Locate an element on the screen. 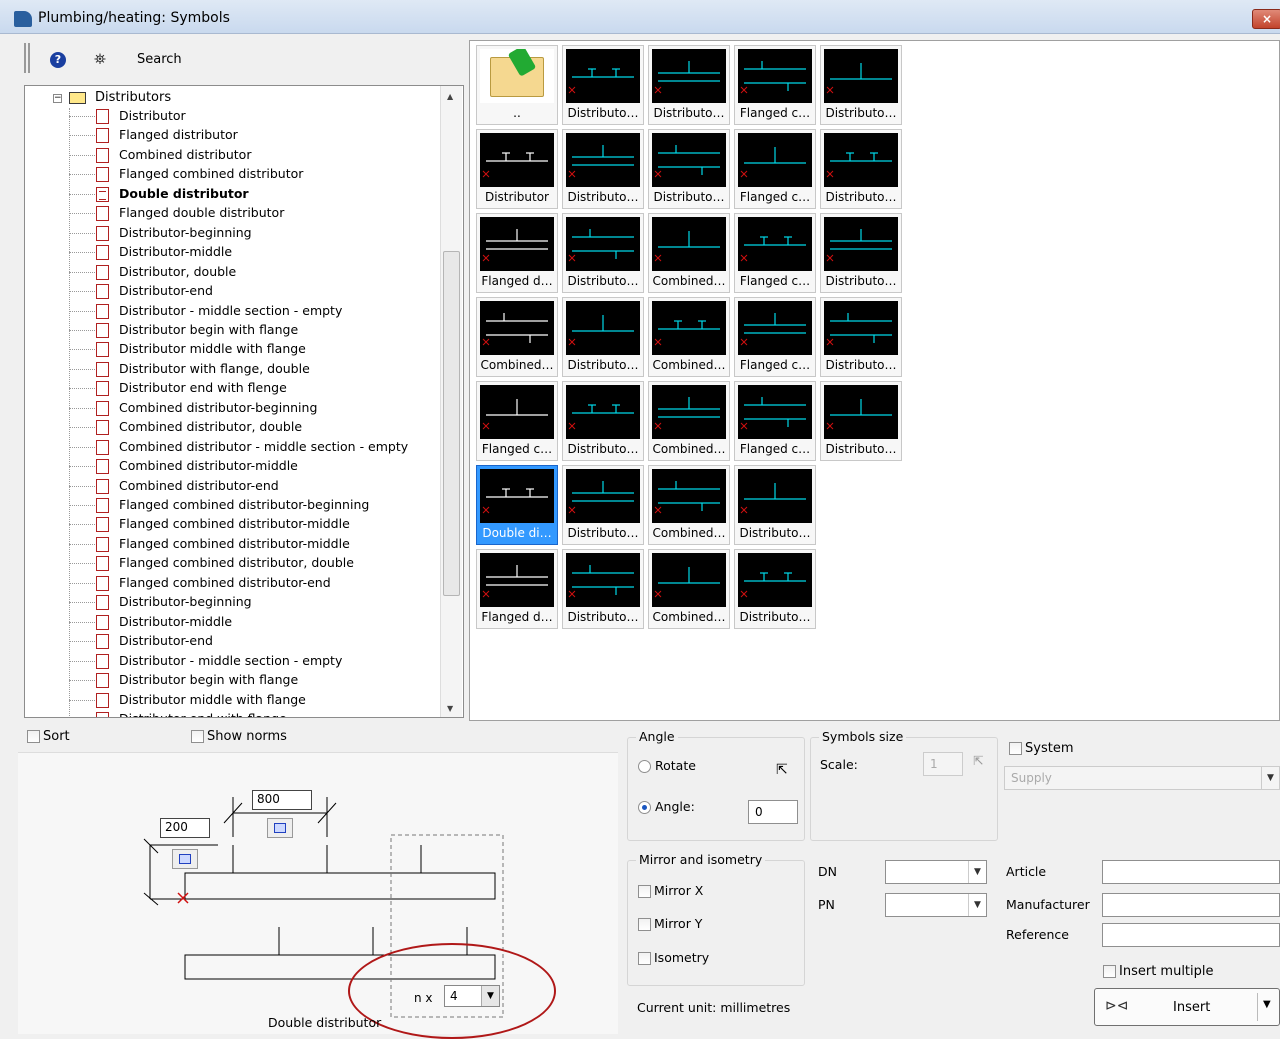  scroll-down-icon: ▼ is located at coordinates (450, 708).